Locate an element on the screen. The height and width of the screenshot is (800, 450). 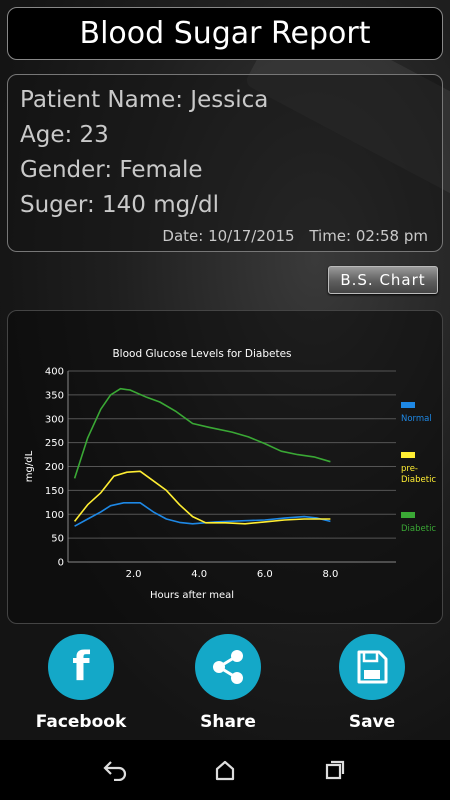
report-date: Date: 10/17/2015 is located at coordinates (228, 236).